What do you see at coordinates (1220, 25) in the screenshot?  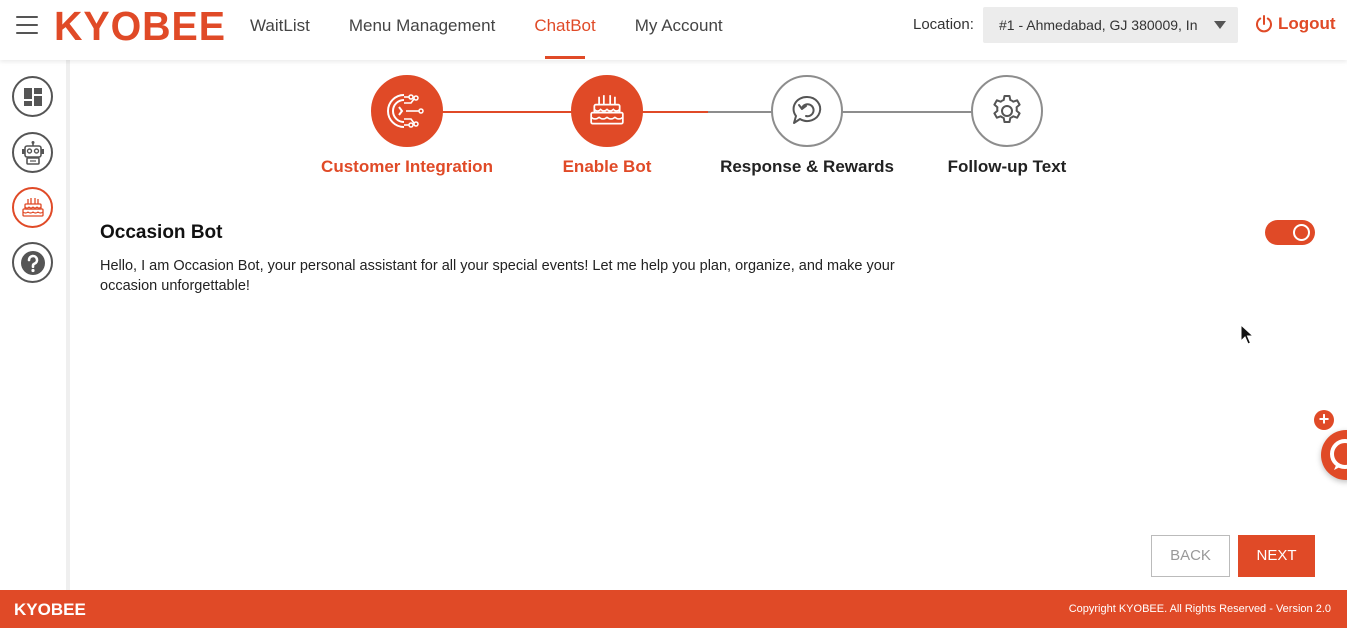 I see `caret-down-icon` at bounding box center [1220, 25].